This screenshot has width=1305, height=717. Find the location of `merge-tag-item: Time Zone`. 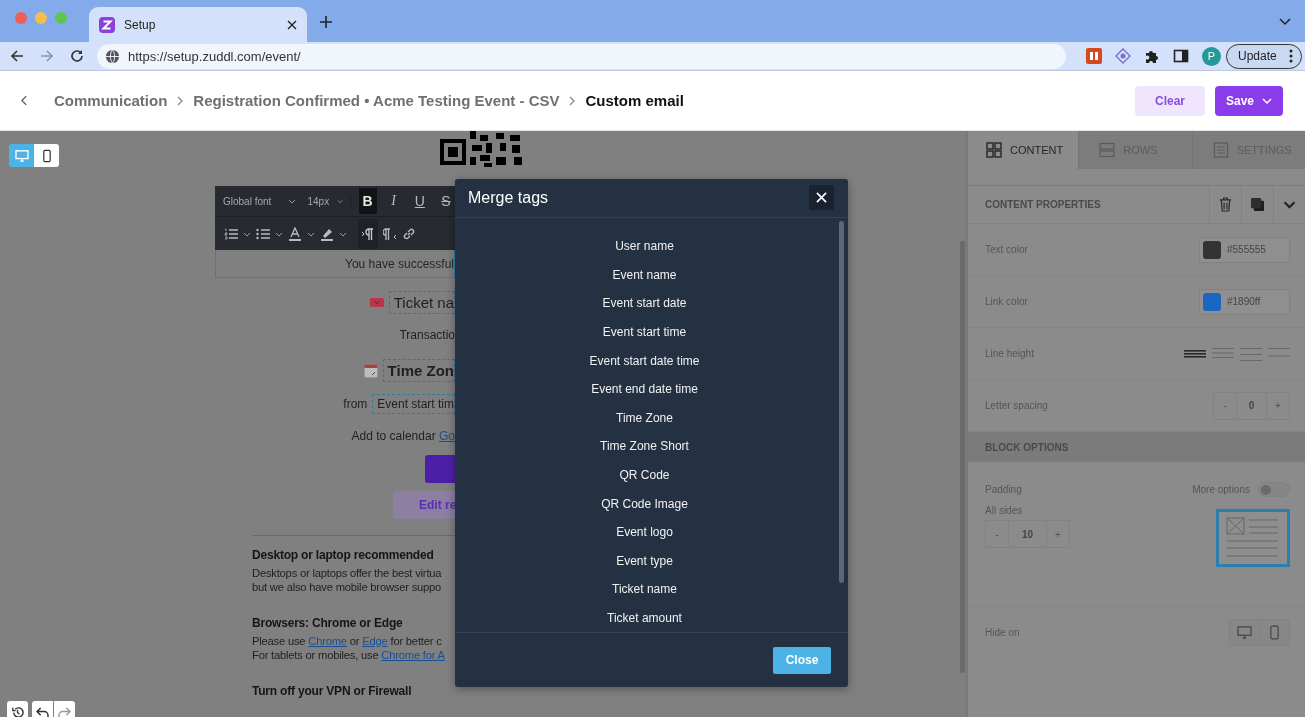

merge-tag-item: Time Zone is located at coordinates (644, 418).